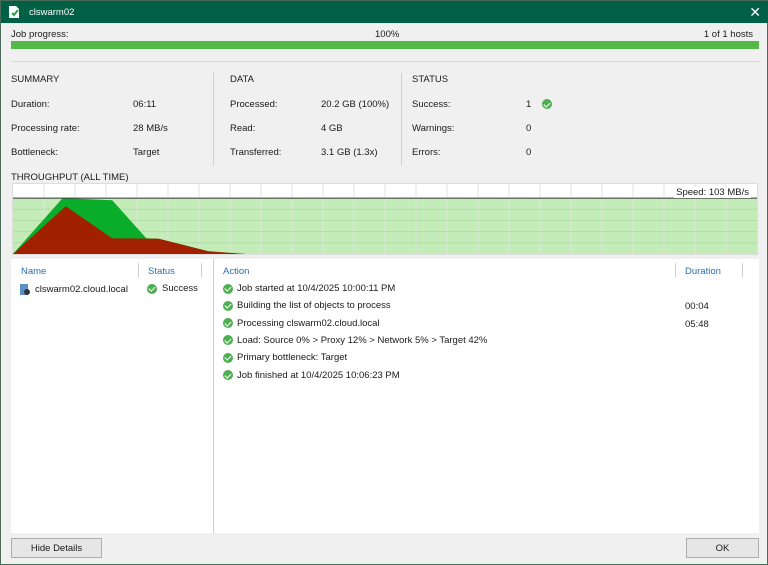 The image size is (768, 565). What do you see at coordinates (529, 152) in the screenshot?
I see `errors-value: 0` at bounding box center [529, 152].